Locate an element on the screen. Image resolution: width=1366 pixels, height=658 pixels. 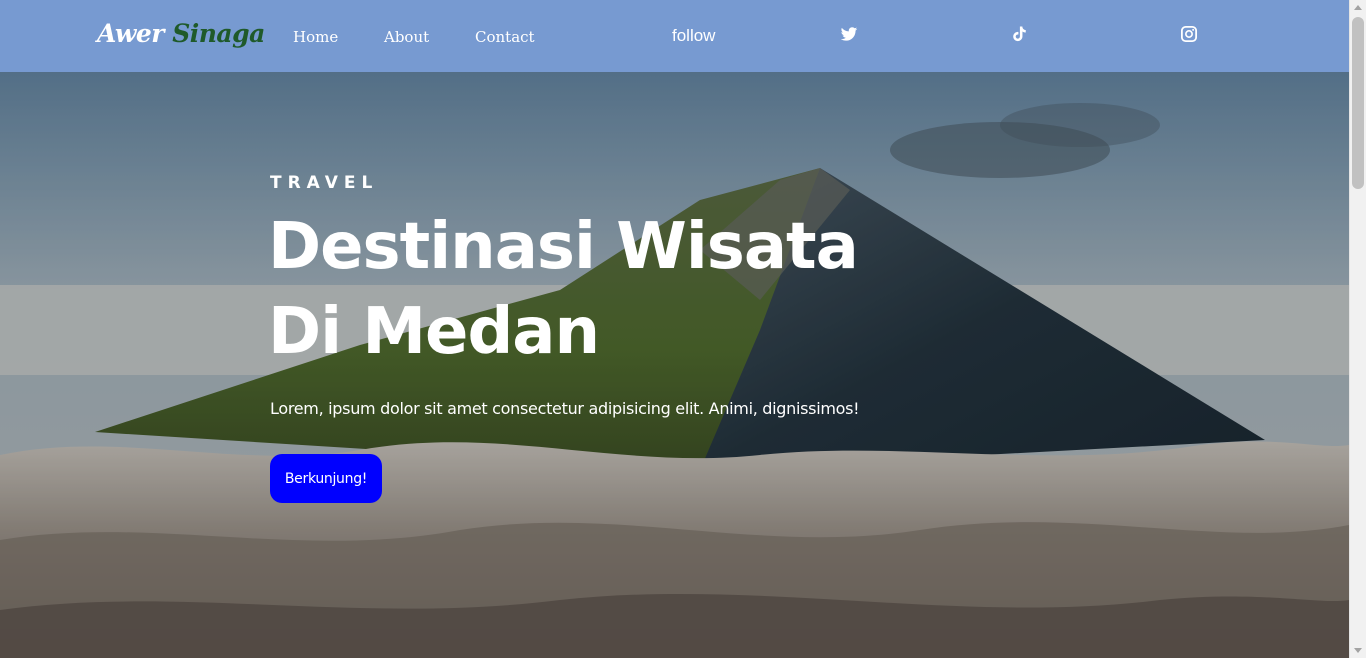
hero-headline: Destinasi Wisata Di Medan is located at coordinates (618, 290).